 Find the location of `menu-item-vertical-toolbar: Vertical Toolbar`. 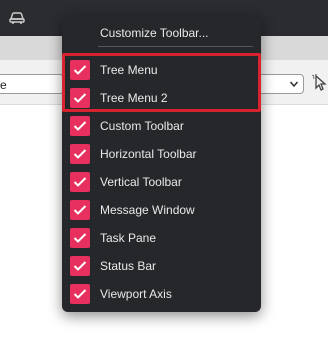

menu-item-vertical-toolbar: Vertical Toolbar is located at coordinates (161, 182).